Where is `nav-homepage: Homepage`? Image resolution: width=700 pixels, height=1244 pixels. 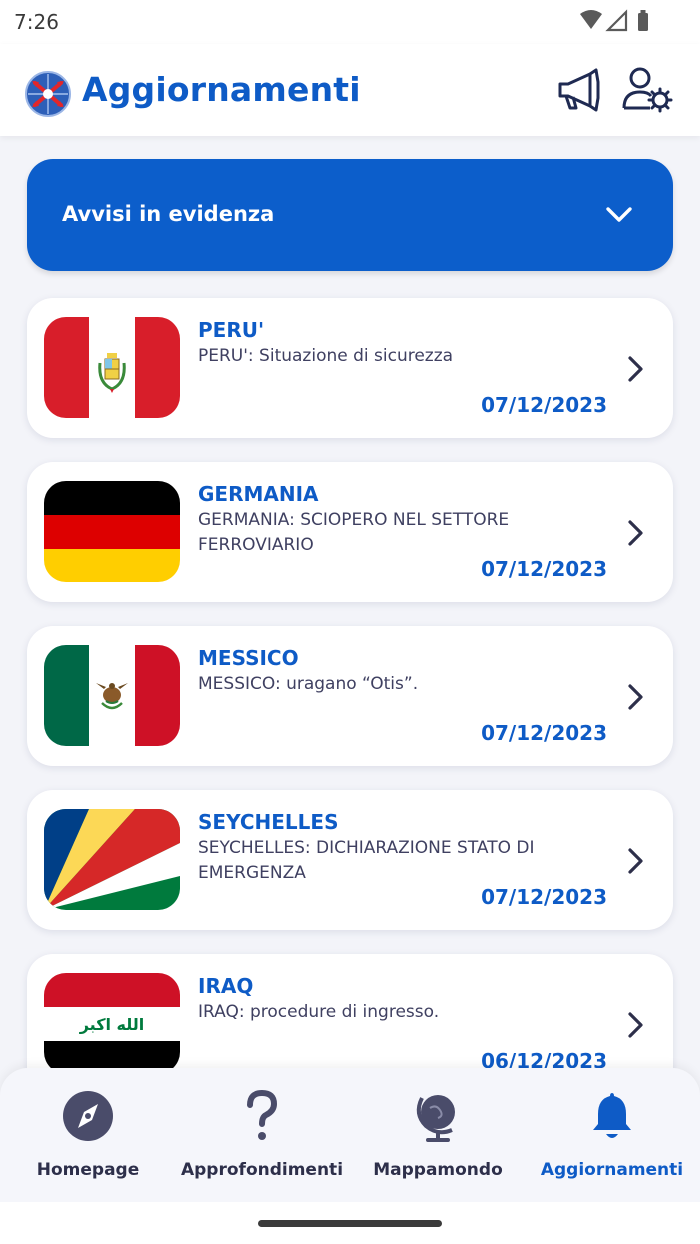 nav-homepage: Homepage is located at coordinates (88, 1135).